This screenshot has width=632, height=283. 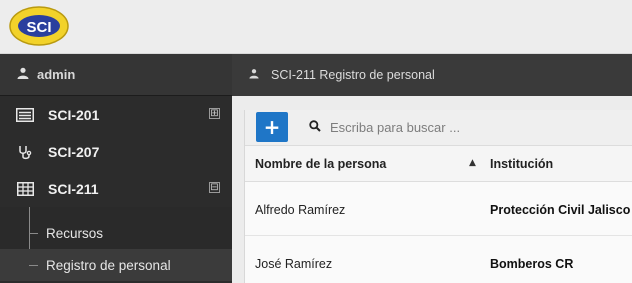 I want to click on cell-institucion: Protección Civil Jalisco, so click(x=560, y=210).